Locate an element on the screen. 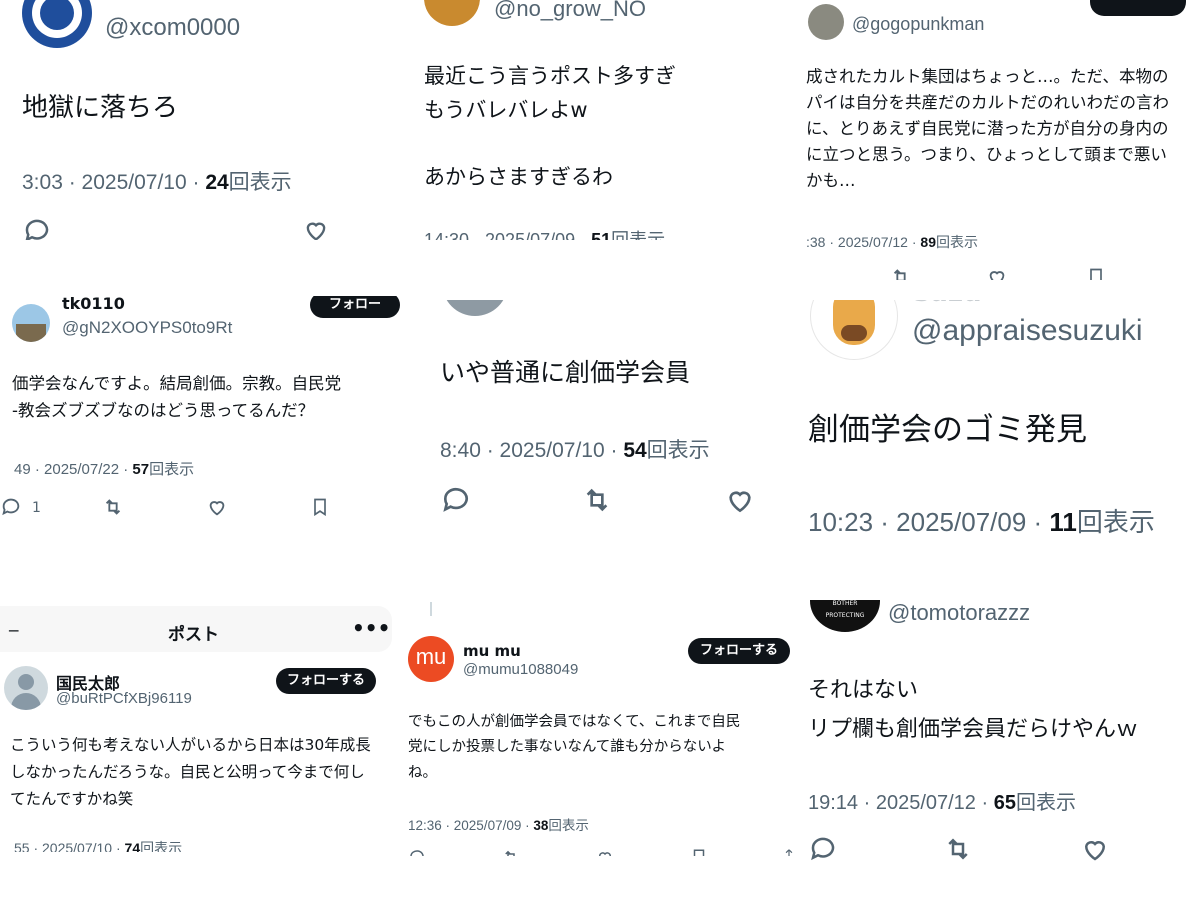 The height and width of the screenshot is (900, 1200). post-meta: 10:23 · 2025/07/09 · 11回表示 is located at coordinates (981, 520).